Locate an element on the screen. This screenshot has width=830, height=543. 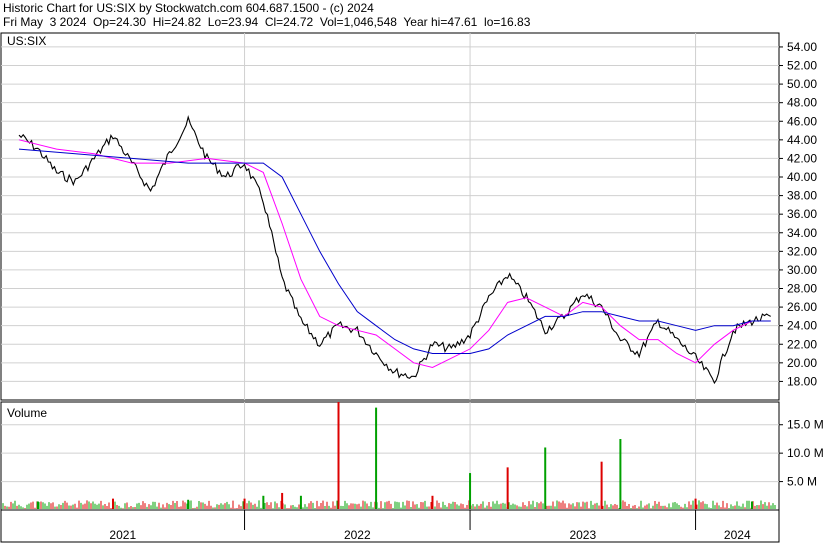
price-tick-label: 50.00 is located at coordinates (802, 84).